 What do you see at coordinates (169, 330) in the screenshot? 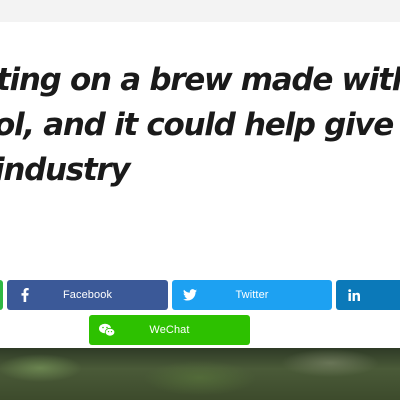
I see `wechat-share-button: WeChat` at bounding box center [169, 330].